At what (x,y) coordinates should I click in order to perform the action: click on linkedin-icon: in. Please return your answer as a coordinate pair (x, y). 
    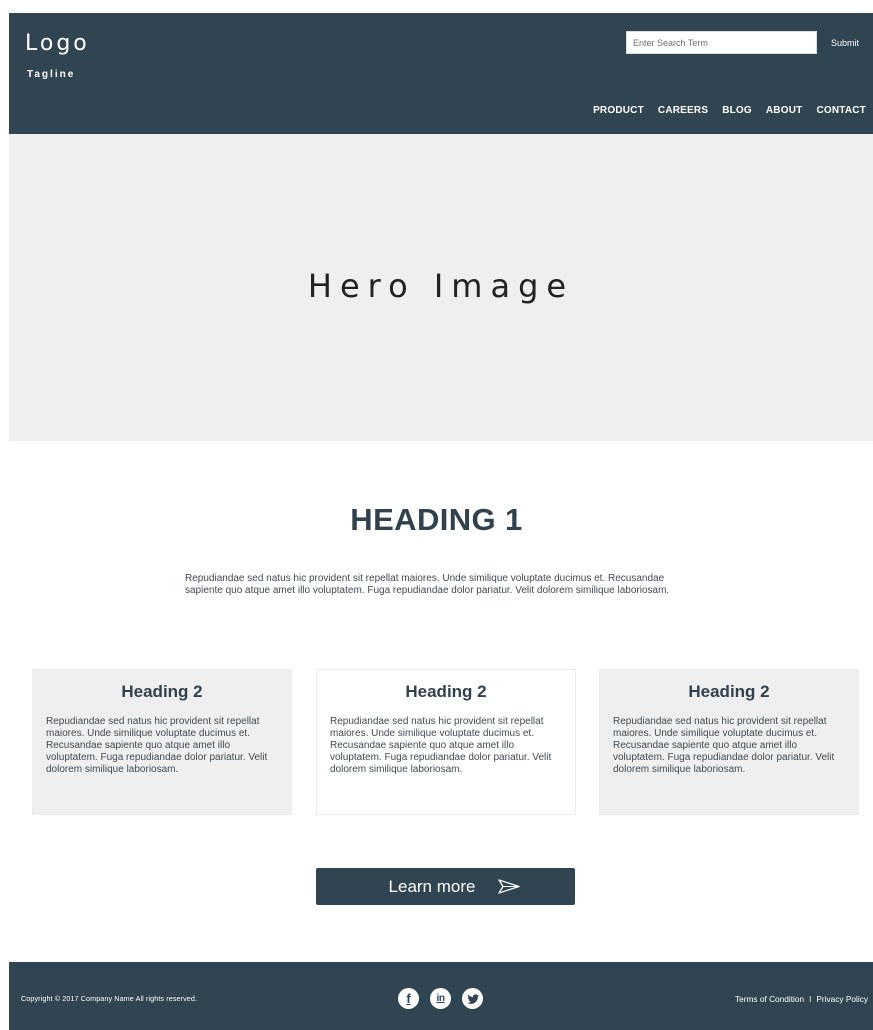
    Looking at the image, I should click on (440, 998).